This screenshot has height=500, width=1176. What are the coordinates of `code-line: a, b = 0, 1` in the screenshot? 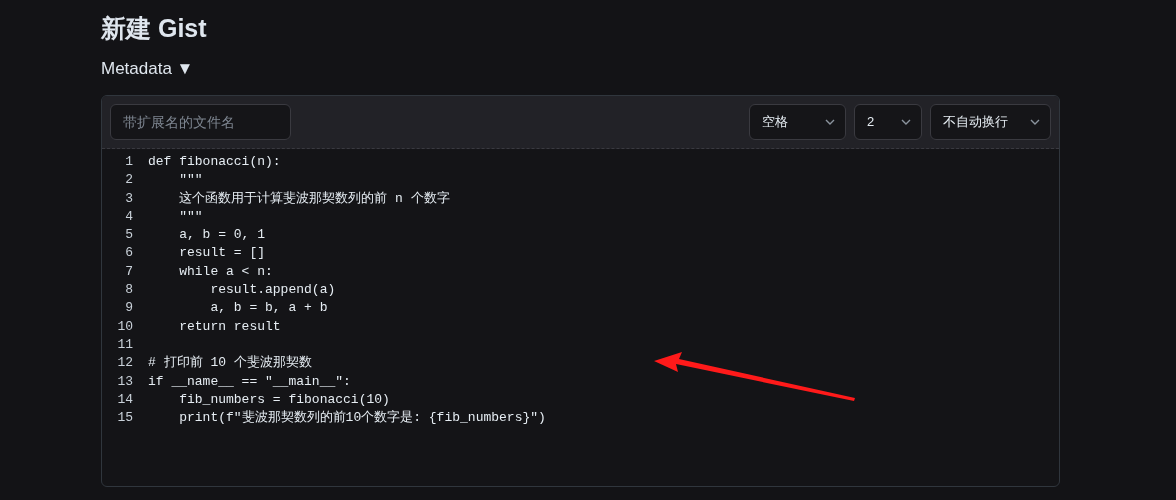 It's located at (222, 235).